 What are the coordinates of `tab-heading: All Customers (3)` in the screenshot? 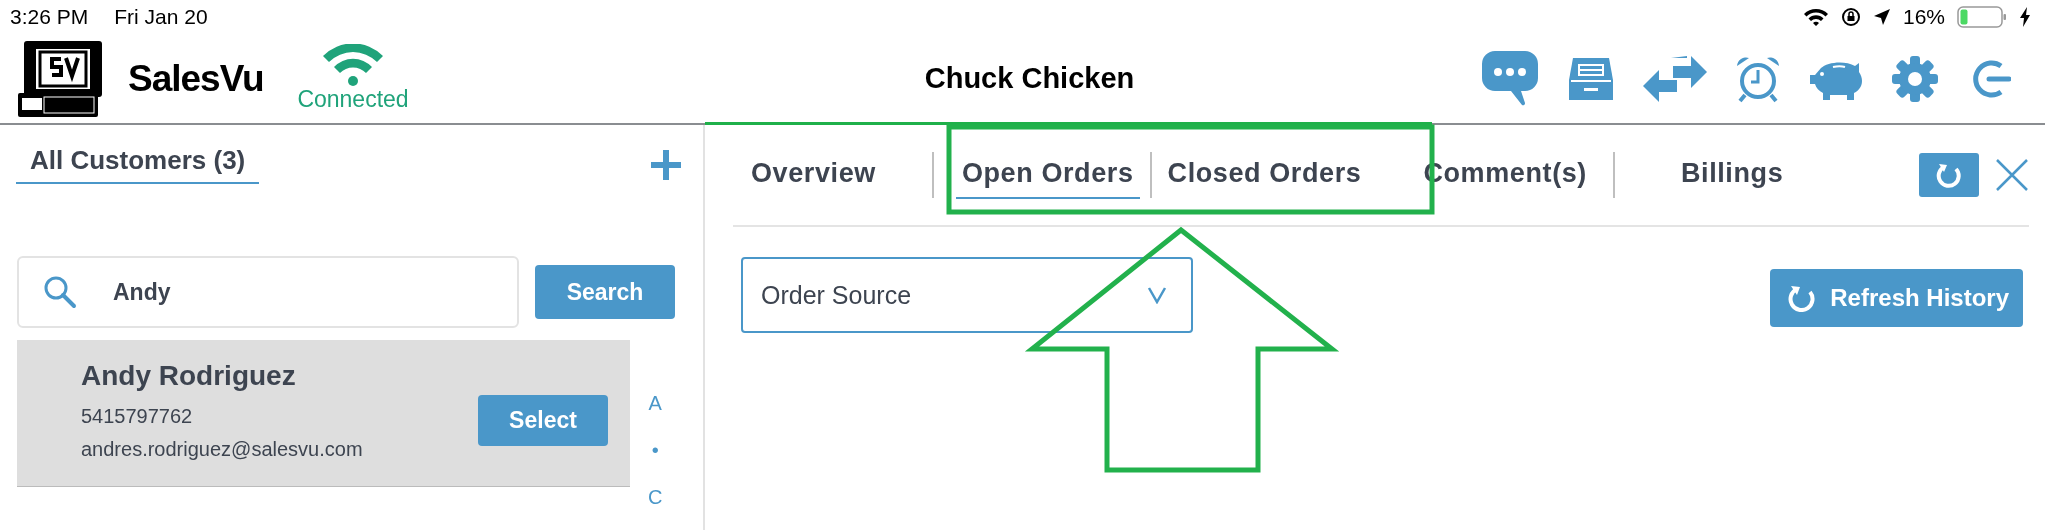 It's located at (138, 164).